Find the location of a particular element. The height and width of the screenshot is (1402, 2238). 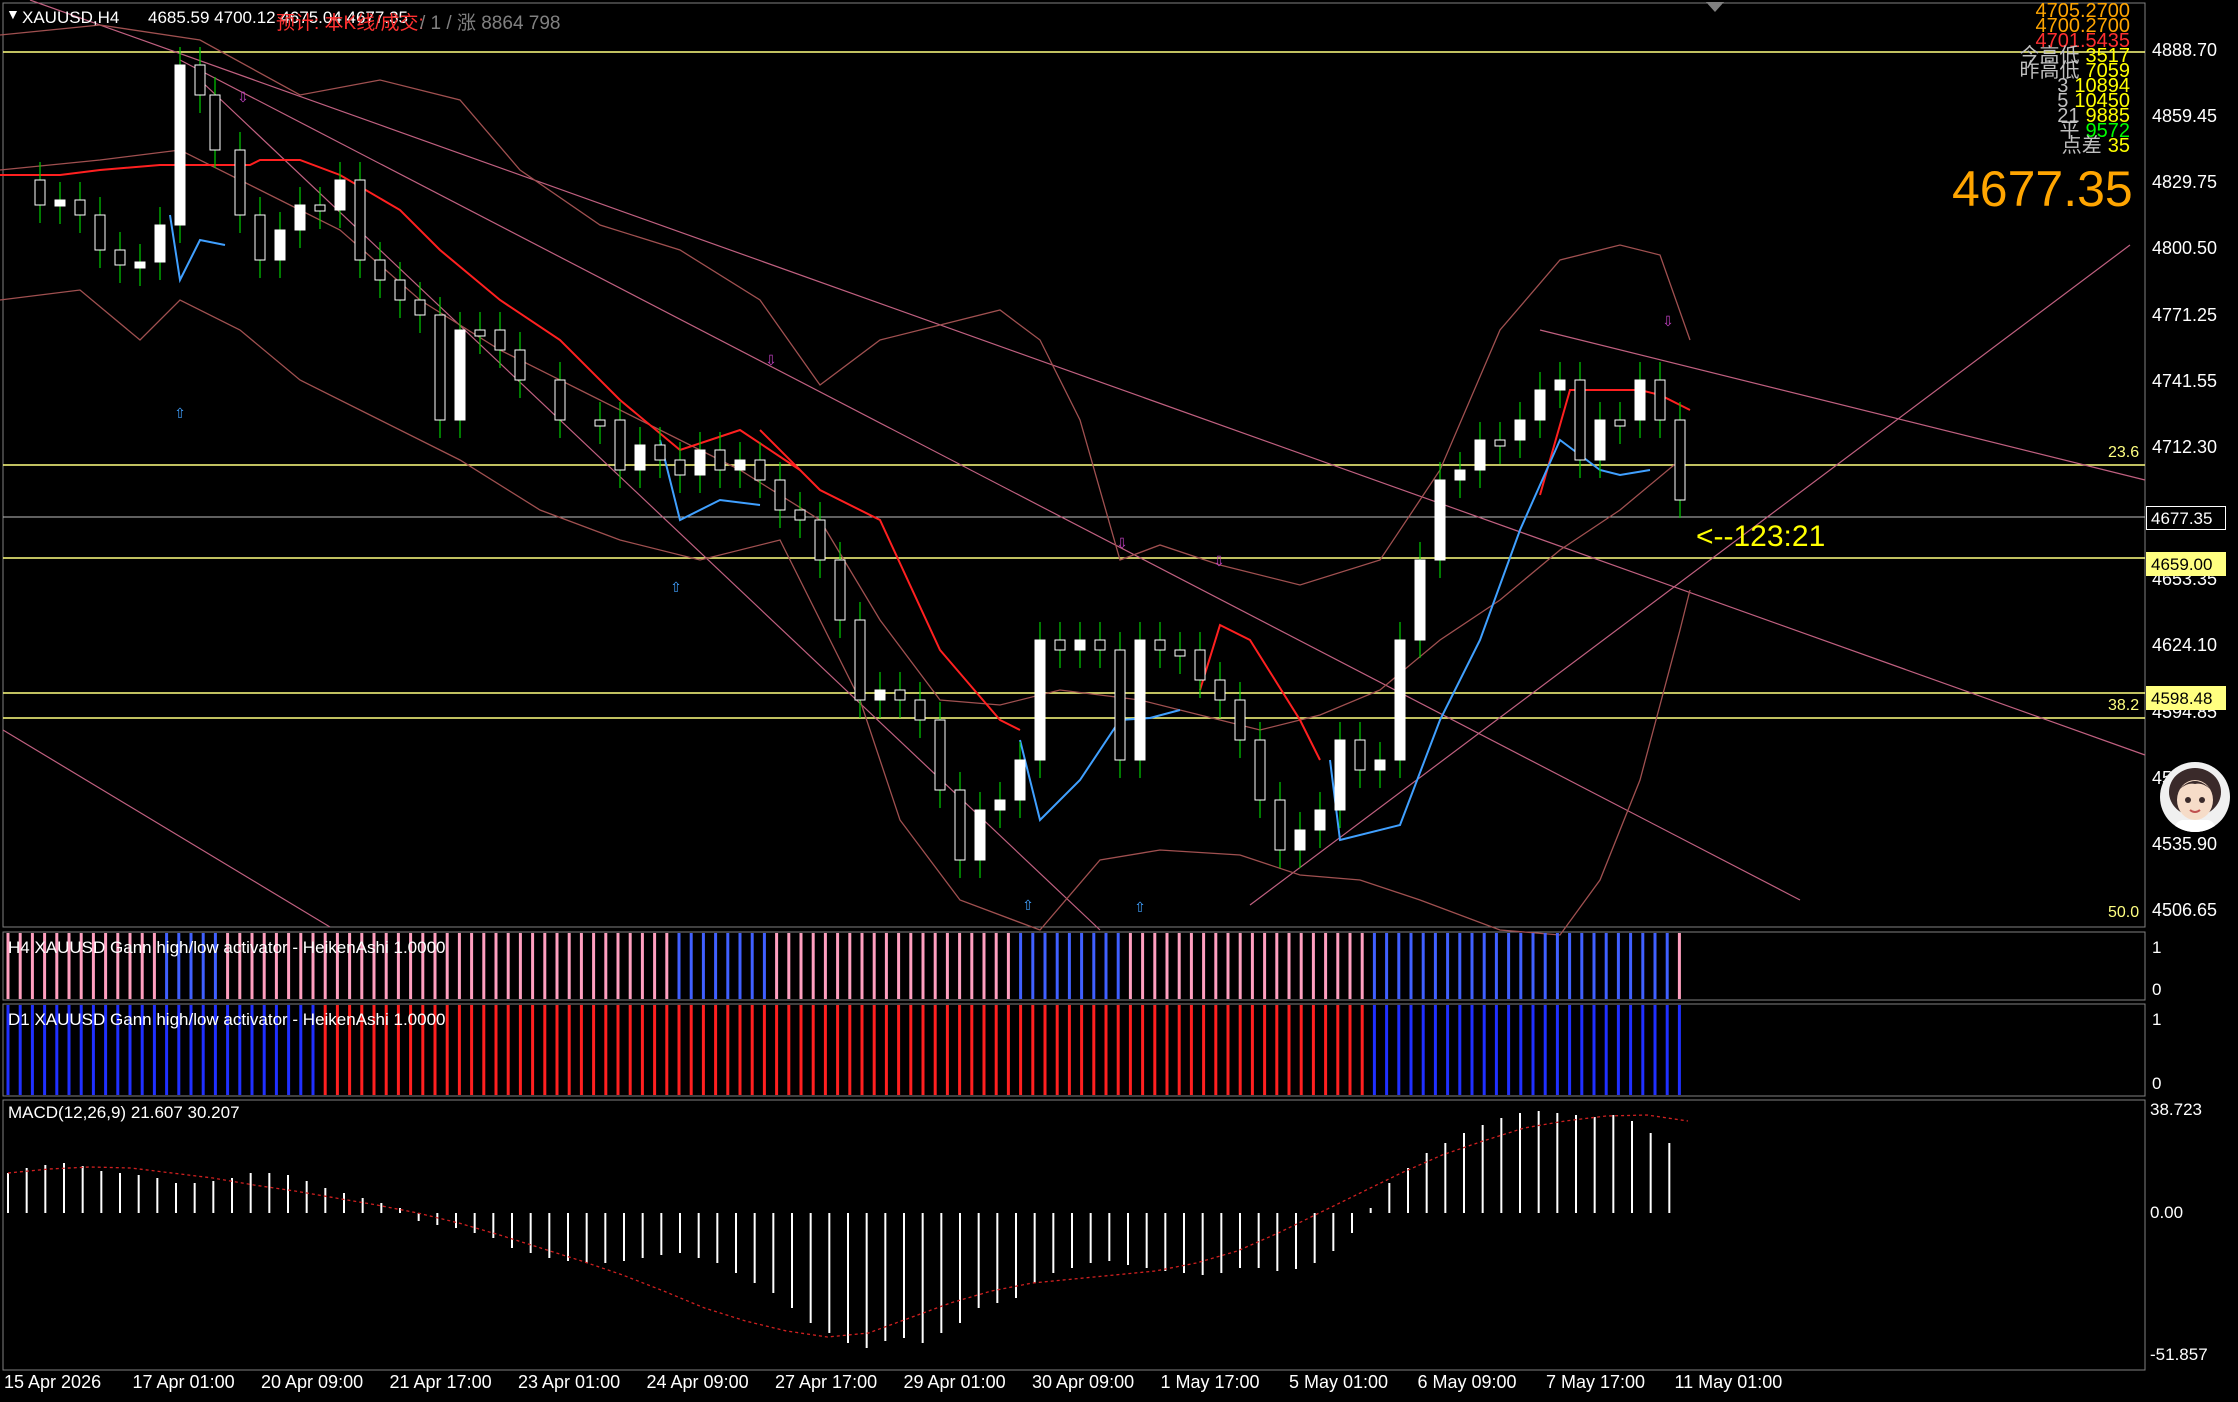

time-tick: 27 Apr 17:00 is located at coordinates (826, 1382).